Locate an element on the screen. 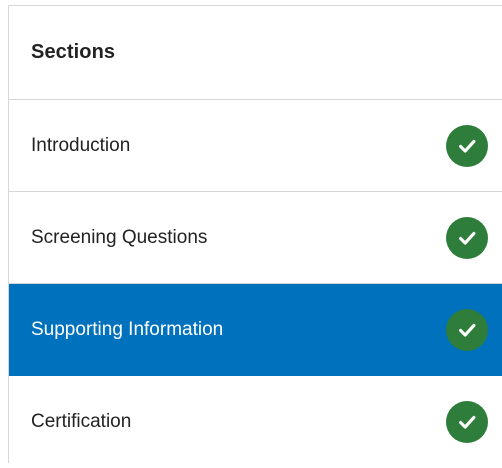 This screenshot has height=468, width=502. section-item-label: Supporting Information is located at coordinates (127, 329).